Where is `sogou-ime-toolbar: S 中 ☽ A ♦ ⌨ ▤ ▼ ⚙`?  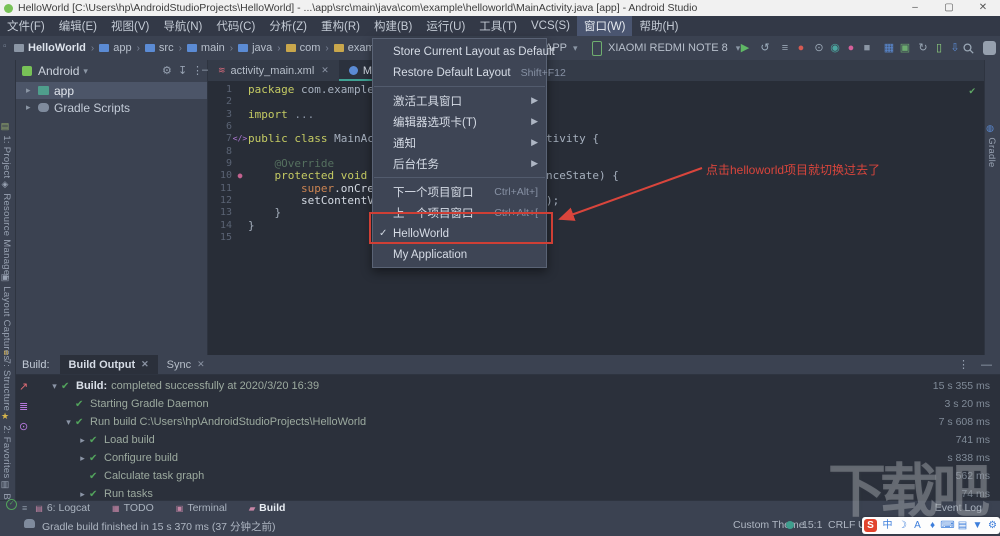 sogou-ime-toolbar: S 中 ☽ A ♦ ⌨ ▤ ▼ ⚙ is located at coordinates (931, 525).